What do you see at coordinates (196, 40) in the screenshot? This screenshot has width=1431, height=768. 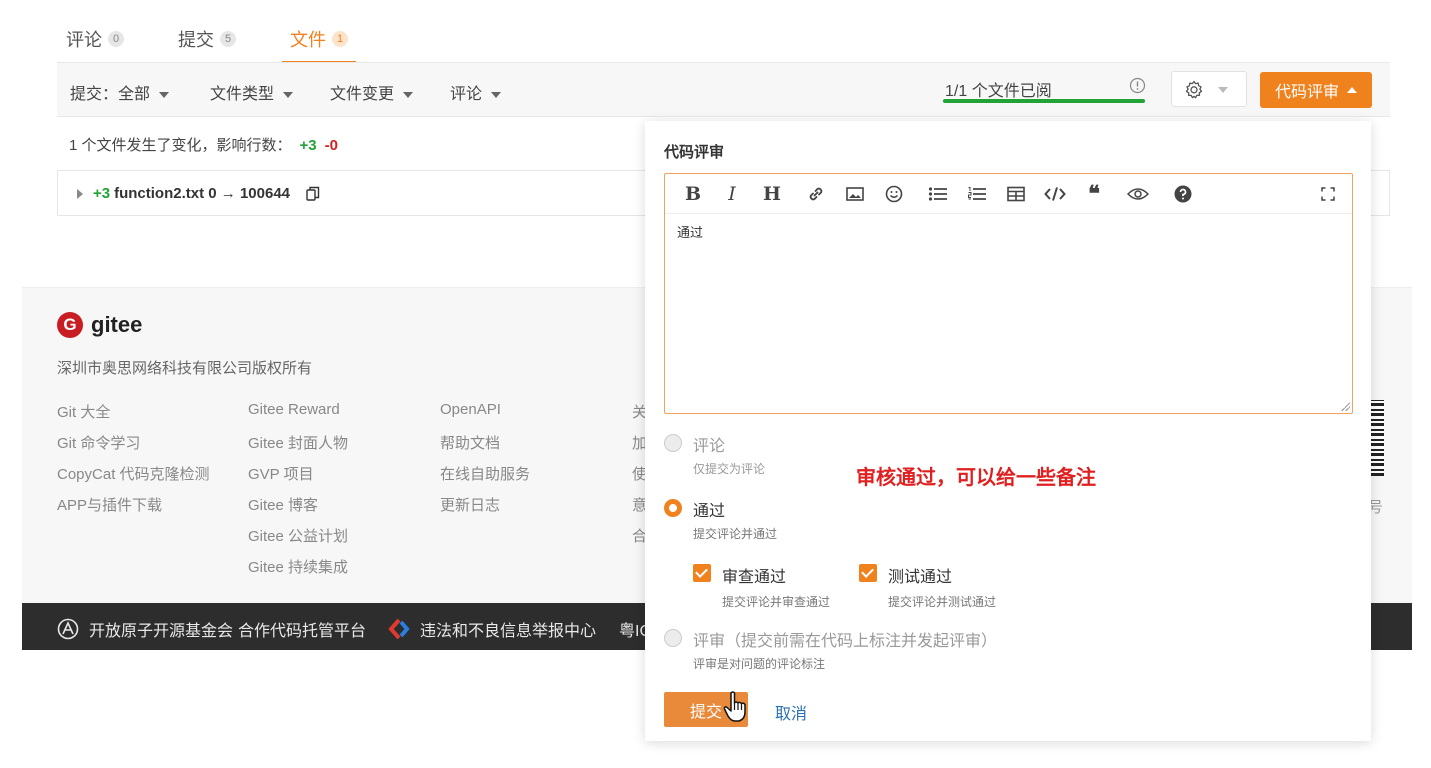 I see `tab-commits-label: 提交` at bounding box center [196, 40].